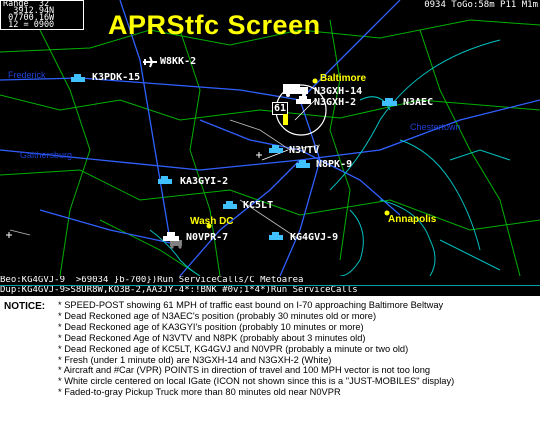 The height and width of the screenshot is (422, 540). Describe the element at coordinates (25, 306) in the screenshot. I see `notice-label: NOTICE:` at that location.